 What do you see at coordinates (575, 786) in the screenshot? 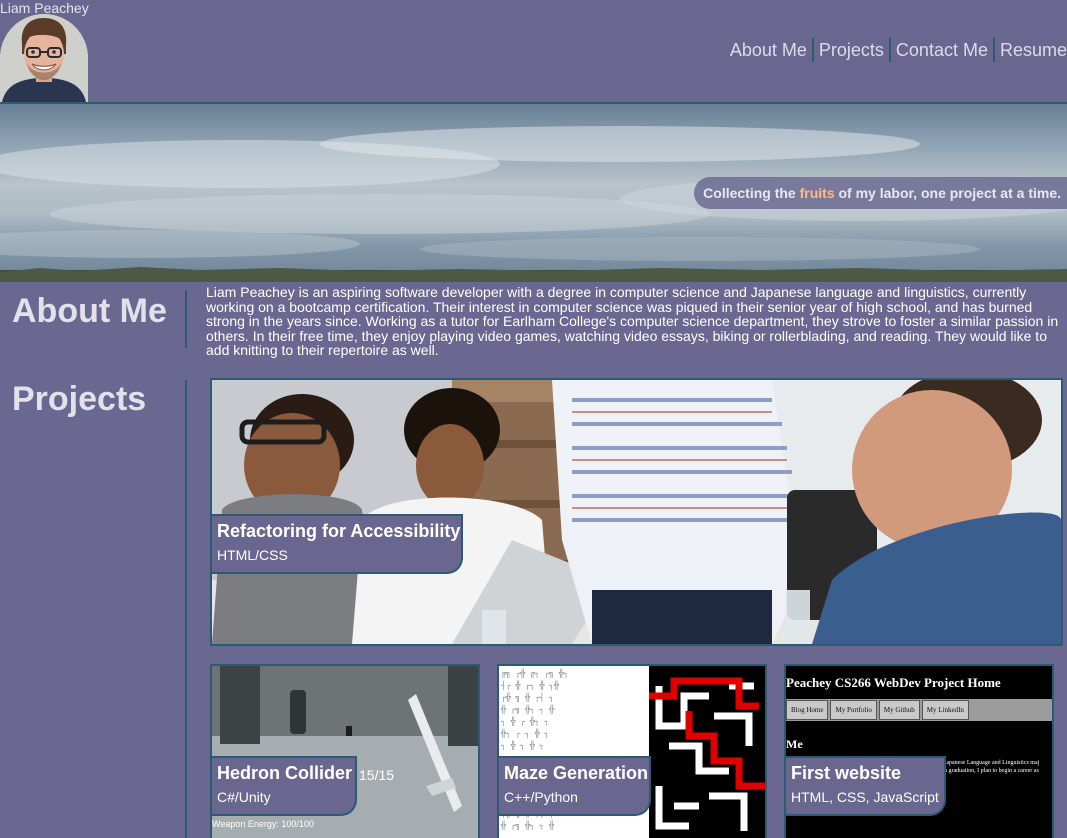
I see `project-label: Maze Generation C++/Python` at bounding box center [575, 786].